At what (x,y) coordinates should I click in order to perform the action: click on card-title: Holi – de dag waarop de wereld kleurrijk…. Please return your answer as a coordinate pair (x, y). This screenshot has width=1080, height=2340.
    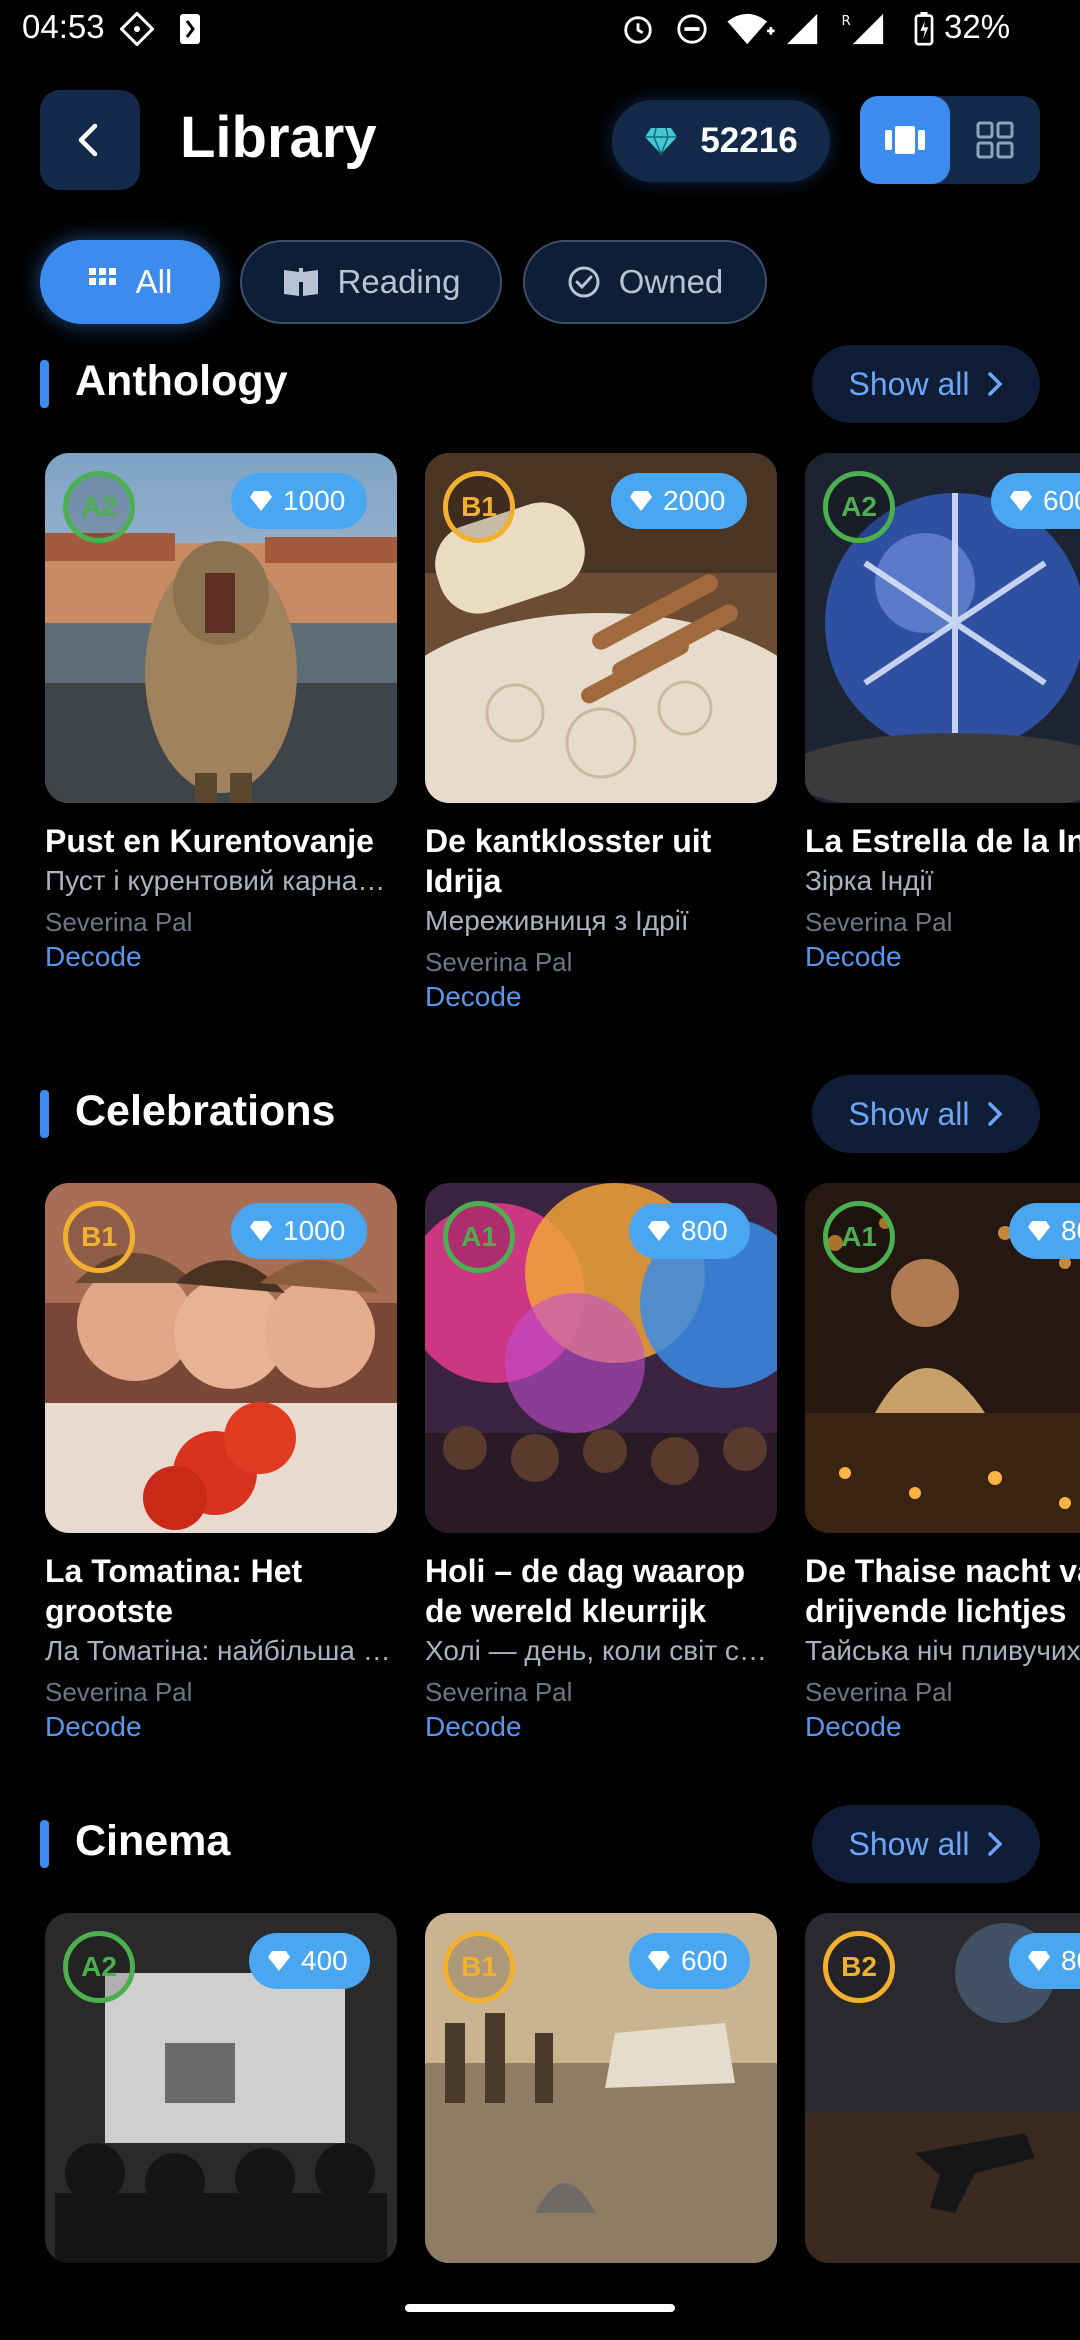
    Looking at the image, I should click on (585, 1591).